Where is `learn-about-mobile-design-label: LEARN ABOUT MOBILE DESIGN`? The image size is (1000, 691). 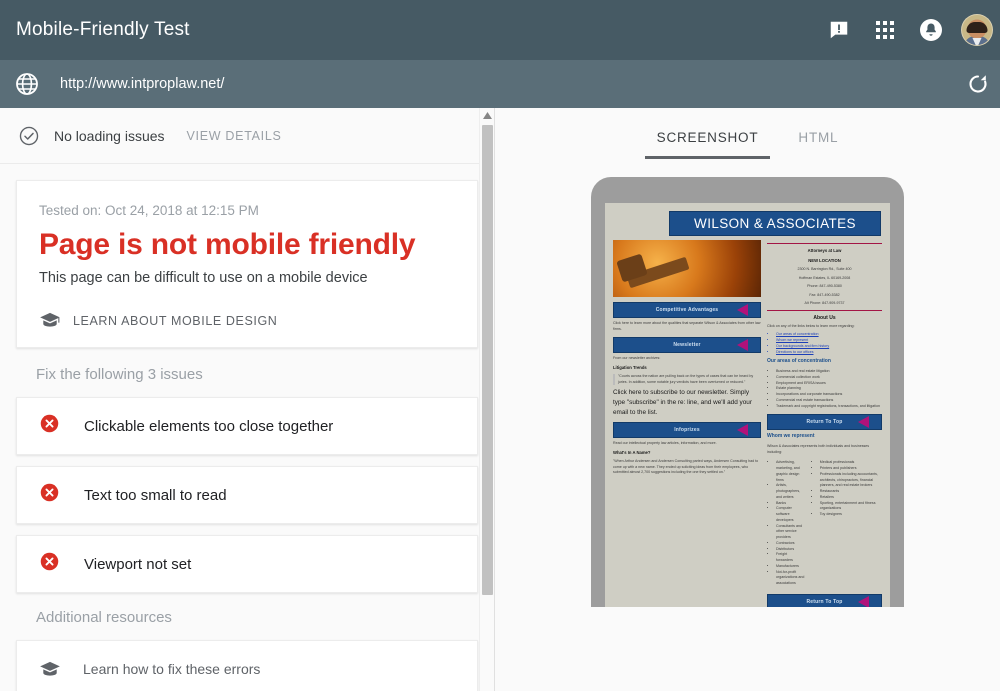 learn-about-mobile-design-label: LEARN ABOUT MOBILE DESIGN is located at coordinates (175, 320).